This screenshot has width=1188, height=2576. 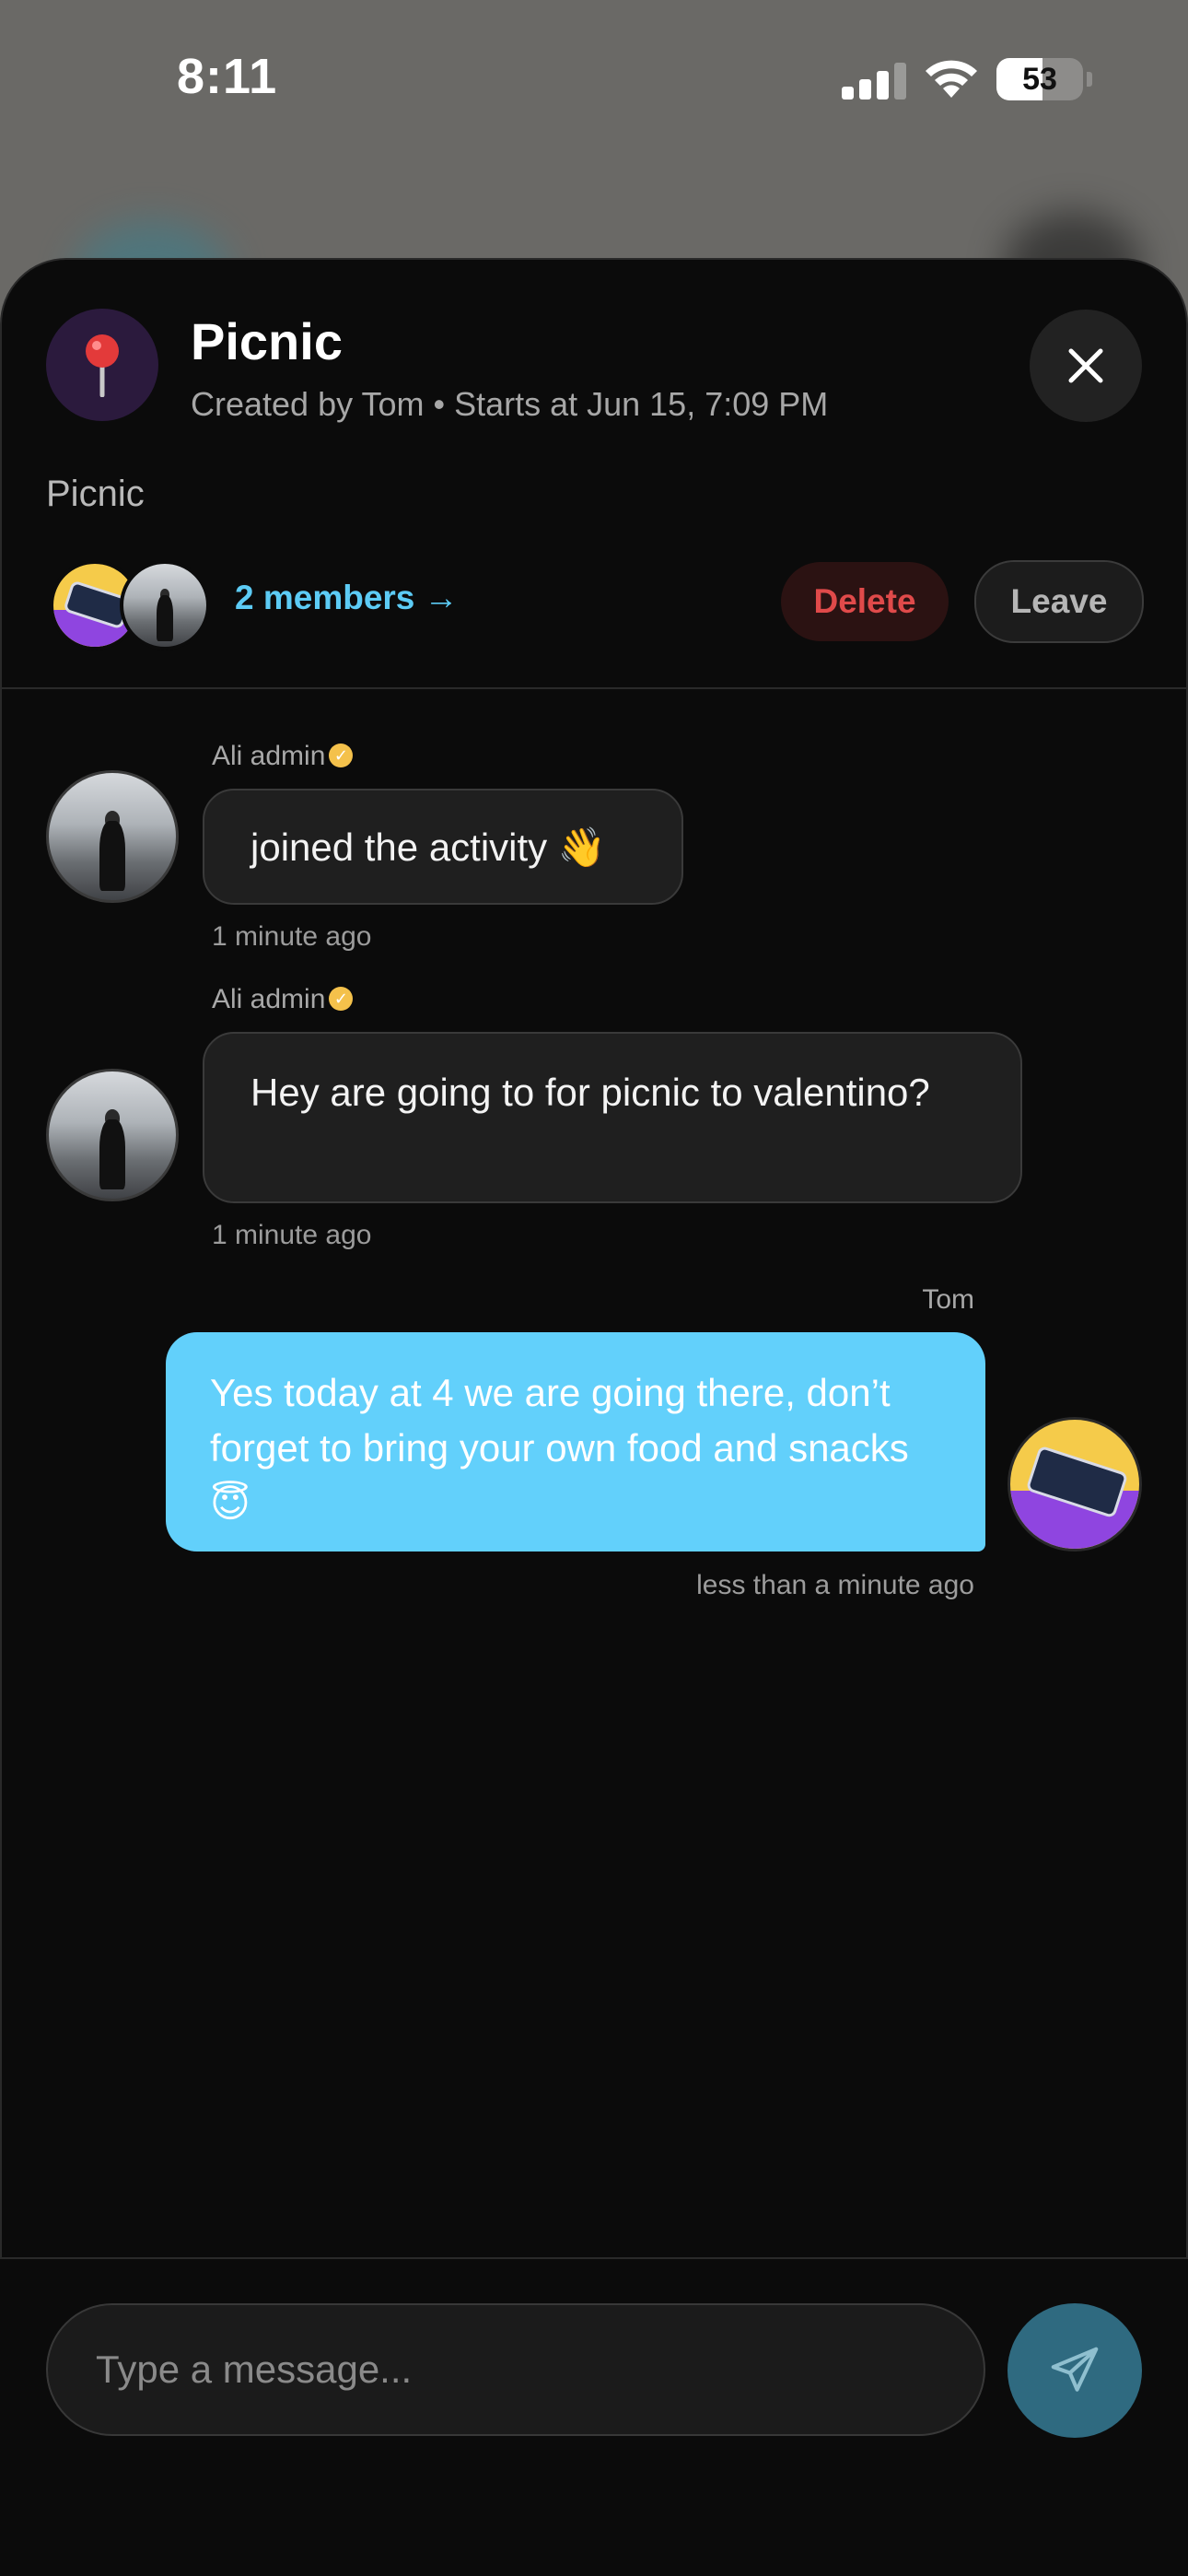 I want to click on leave-button: Leave, so click(x=1059, y=601).